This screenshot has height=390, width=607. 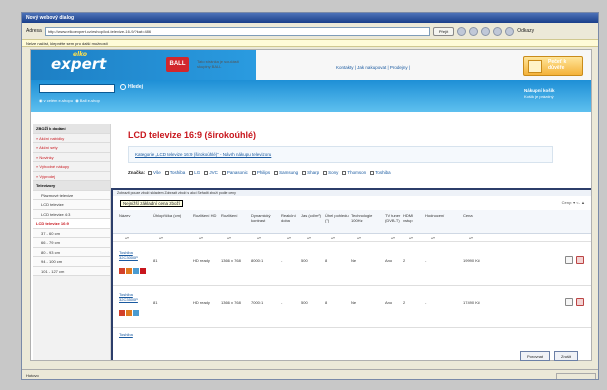 I want to click on search-input, so click(x=77, y=88).